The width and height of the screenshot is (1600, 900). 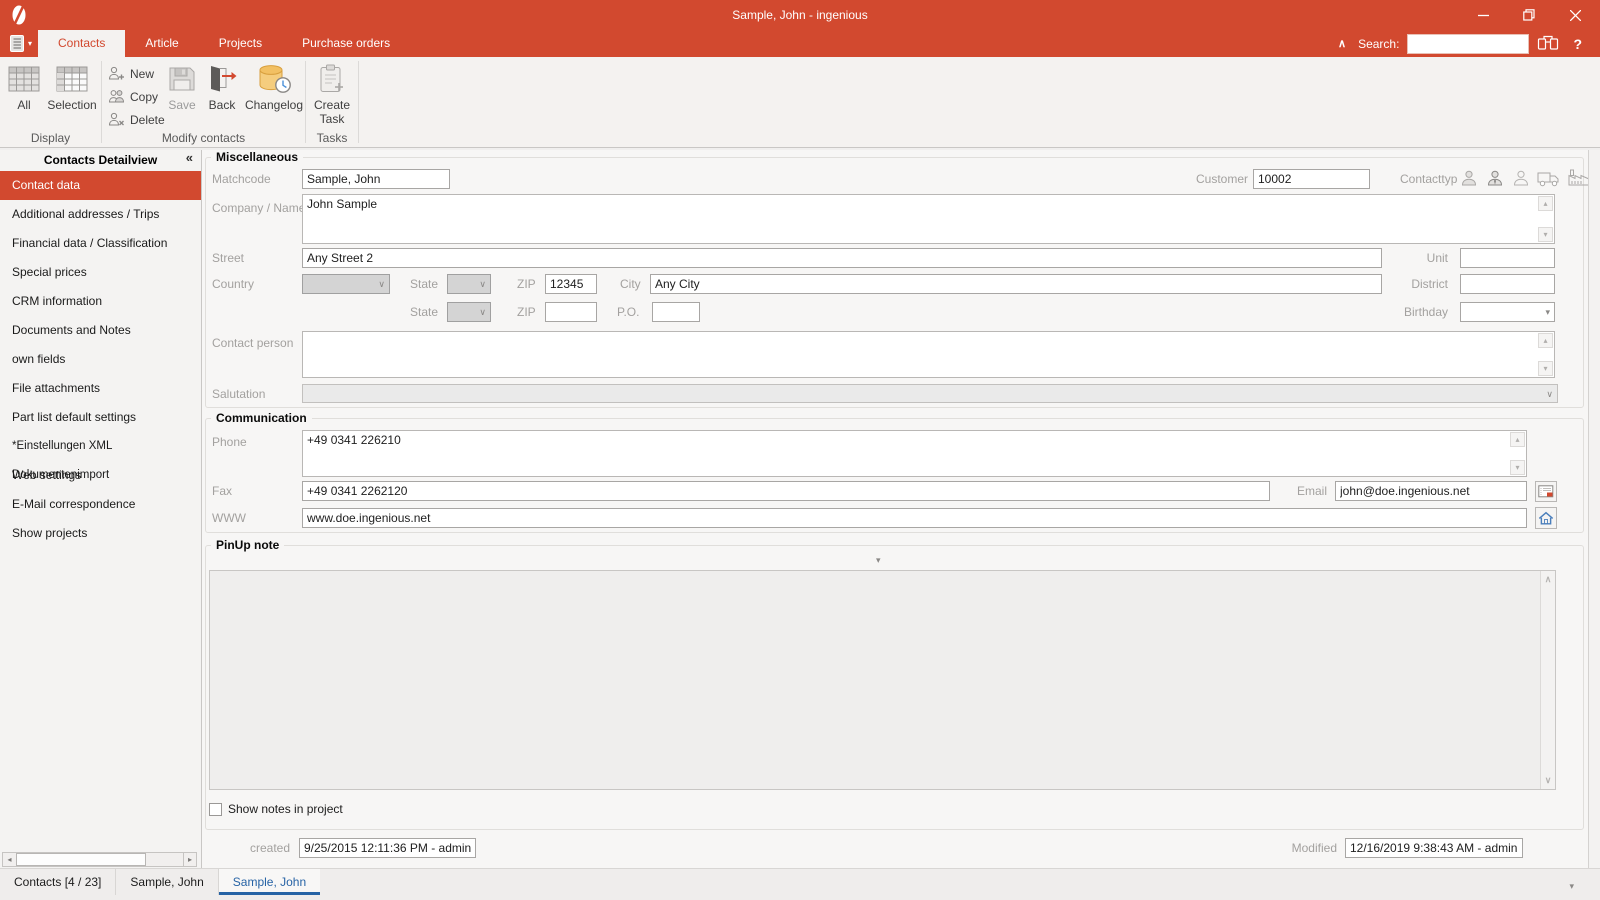 I want to click on salutation-label: Salutation, so click(x=239, y=394).